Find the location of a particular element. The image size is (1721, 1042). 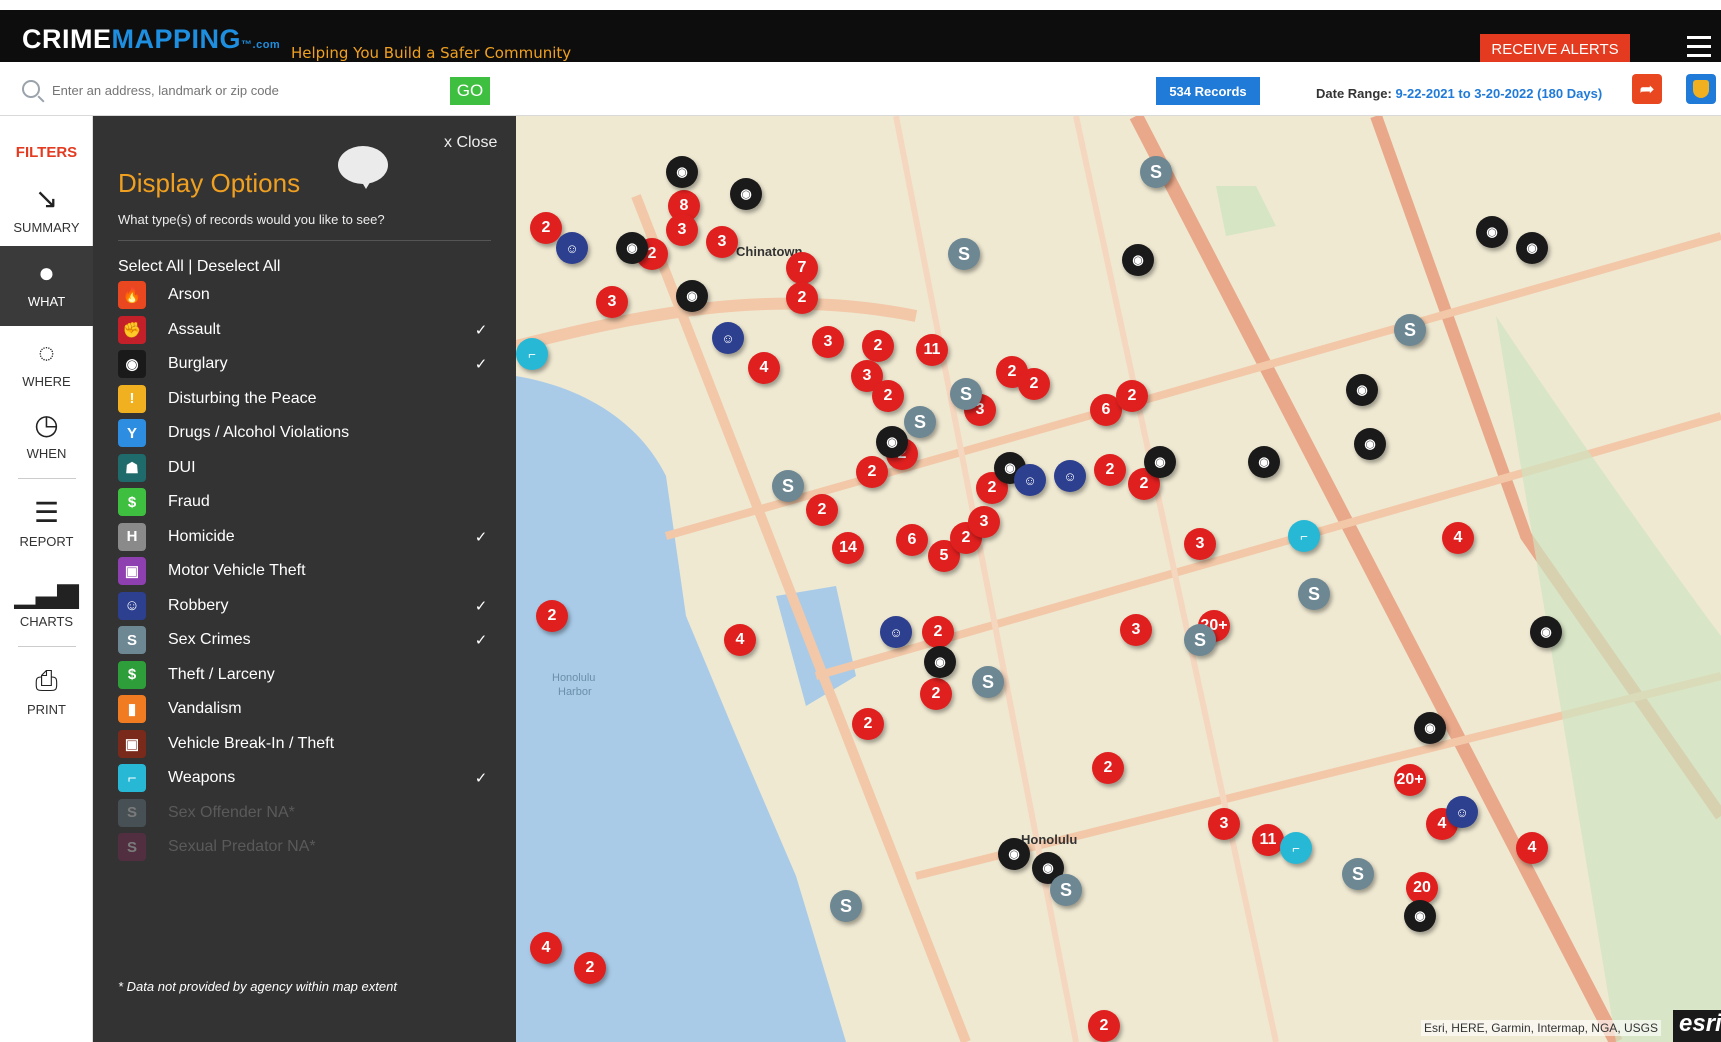

nav-print: ⎙ PRINT is located at coordinates (46, 691).